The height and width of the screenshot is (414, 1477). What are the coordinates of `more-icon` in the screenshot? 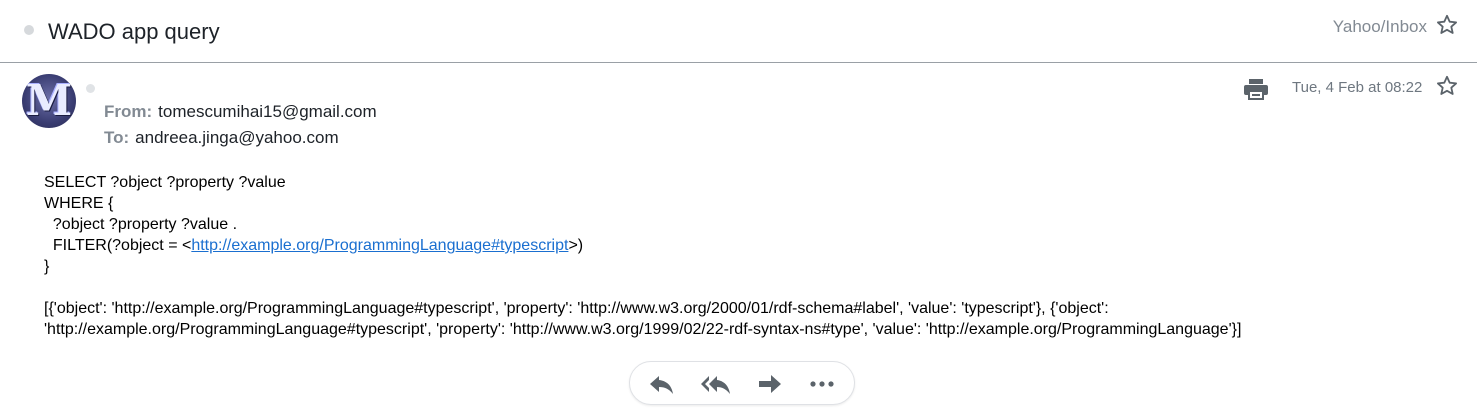 It's located at (822, 384).